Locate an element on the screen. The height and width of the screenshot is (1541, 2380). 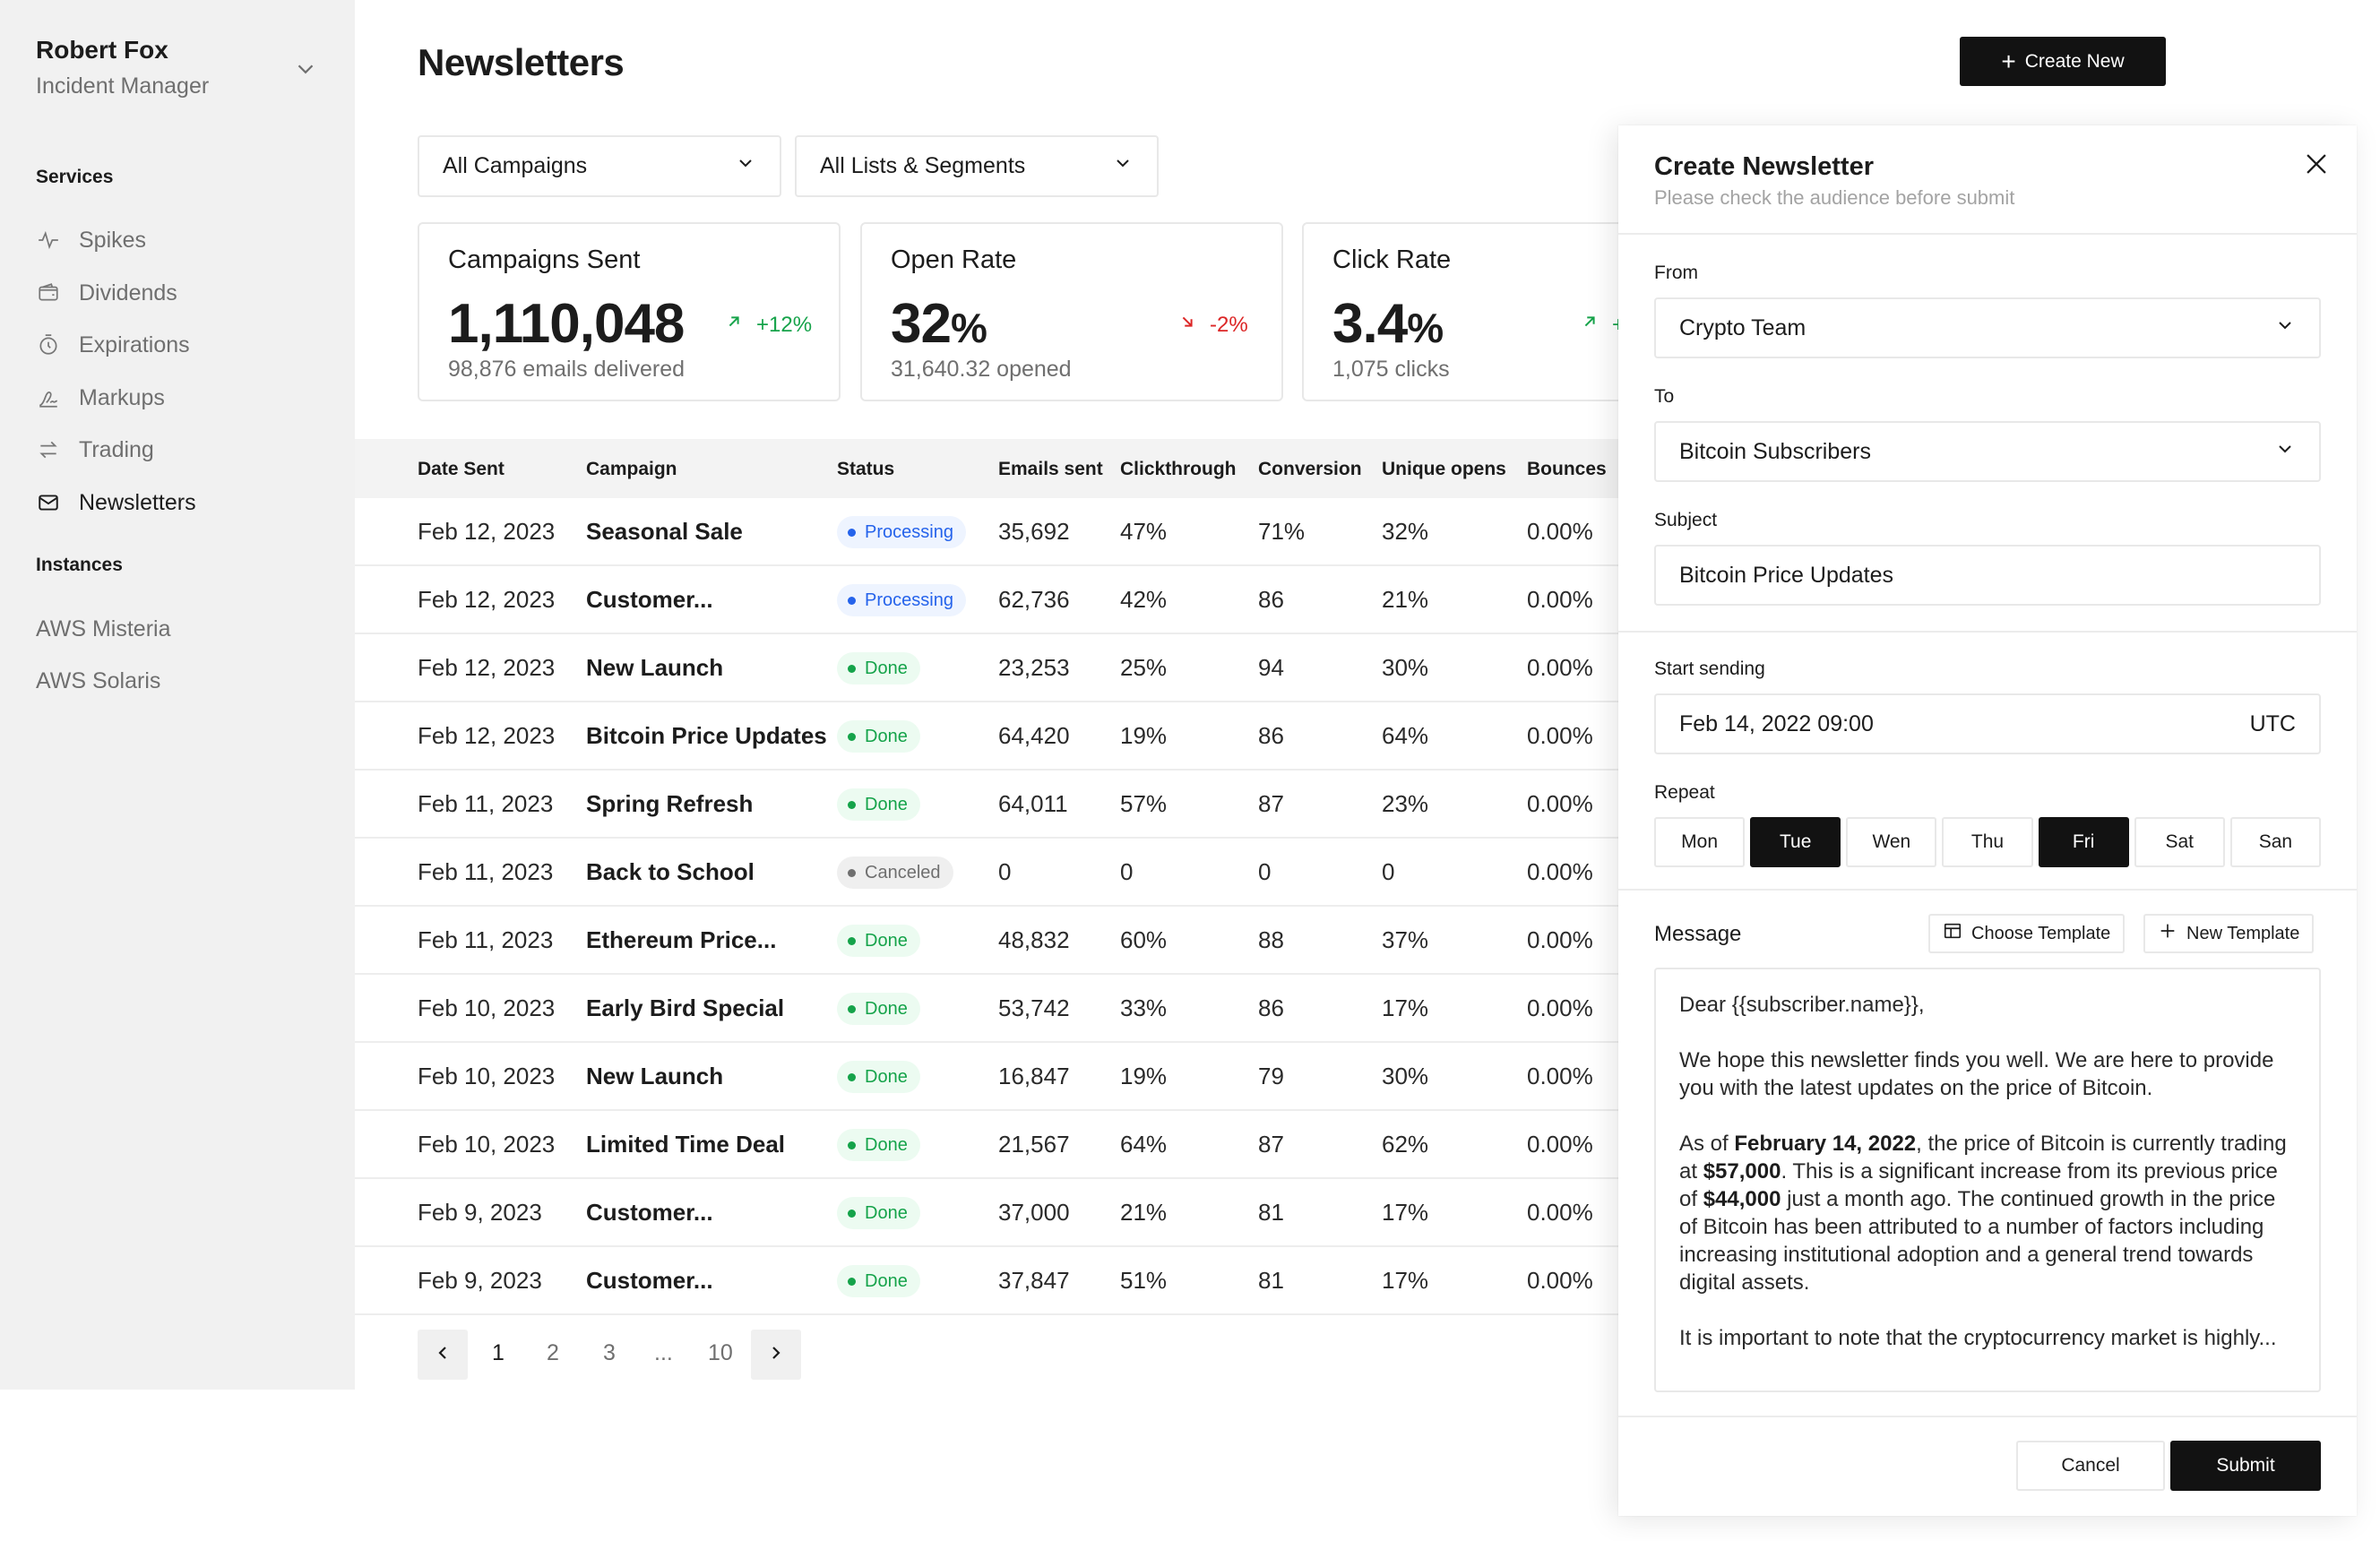
day-toggle-wen: Wen is located at coordinates (1891, 842).